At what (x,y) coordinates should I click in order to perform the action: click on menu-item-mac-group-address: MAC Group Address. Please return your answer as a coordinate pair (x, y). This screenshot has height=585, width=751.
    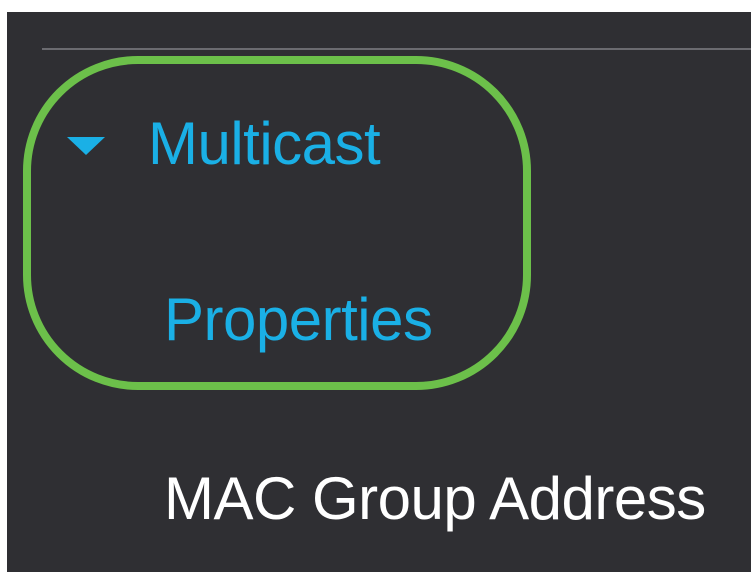
    Looking at the image, I should click on (435, 499).